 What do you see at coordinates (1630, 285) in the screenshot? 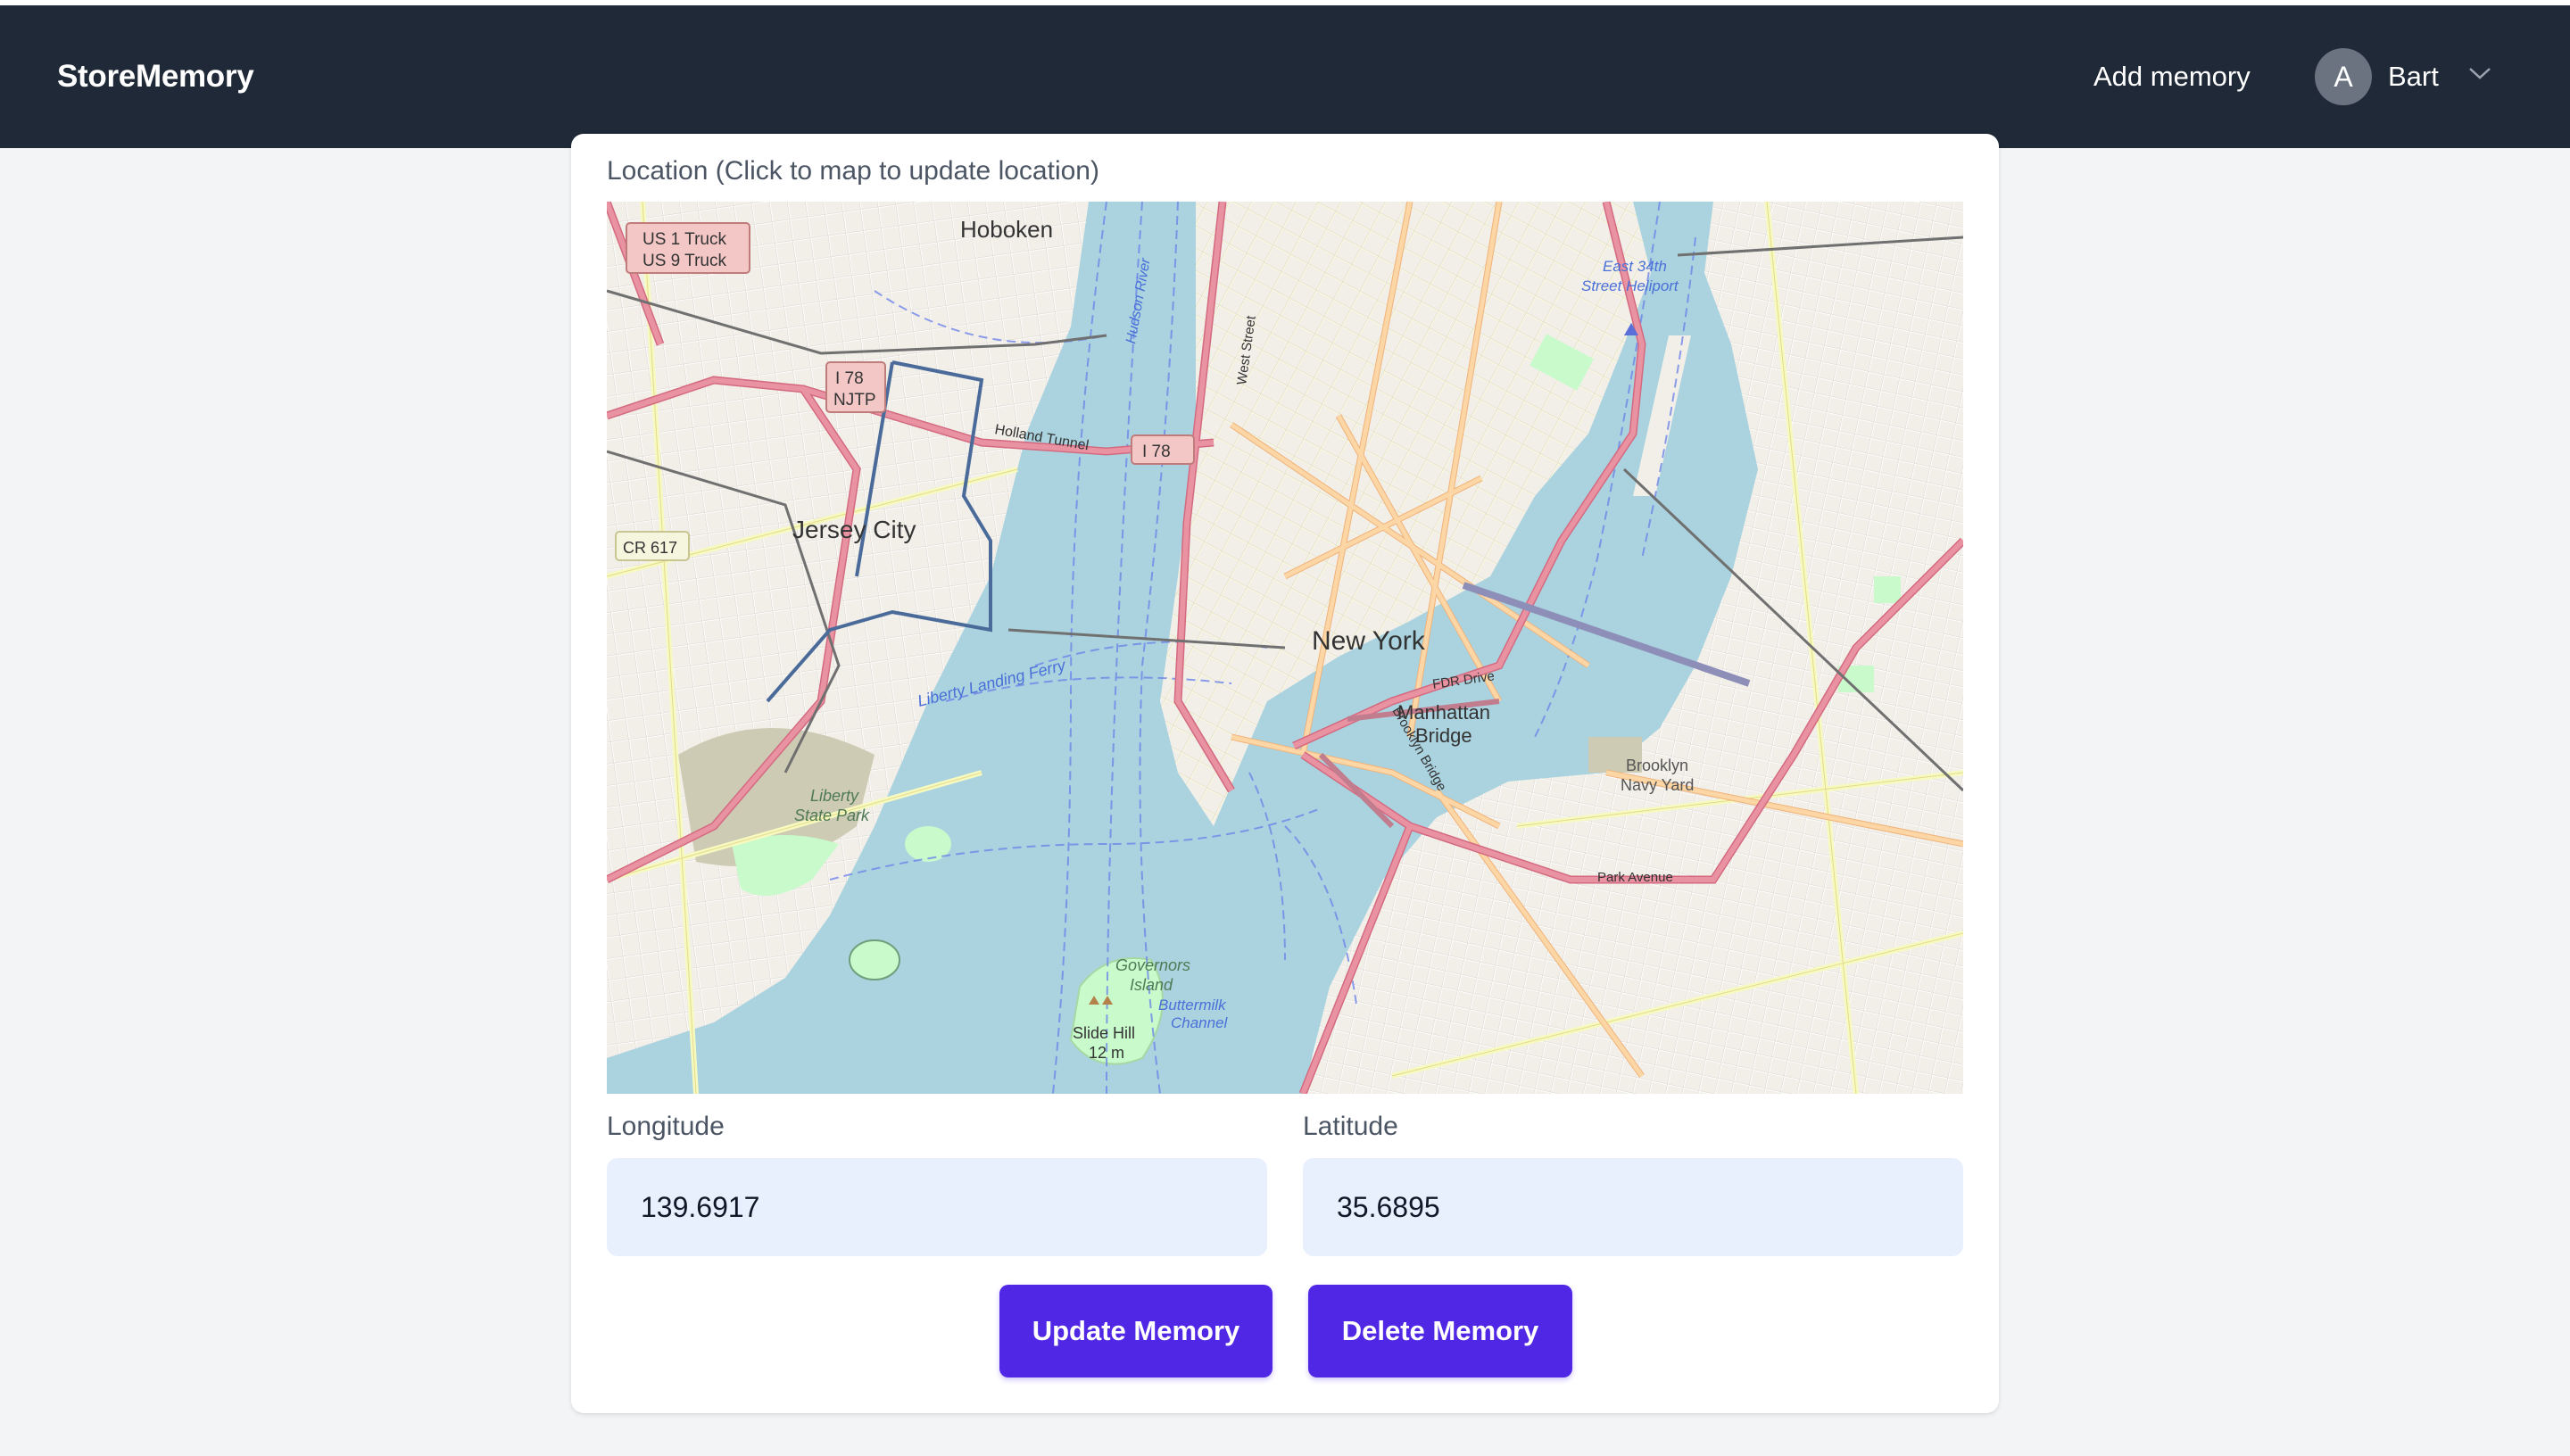
I see `map-label-heliport-2: Street Heliport` at bounding box center [1630, 285].